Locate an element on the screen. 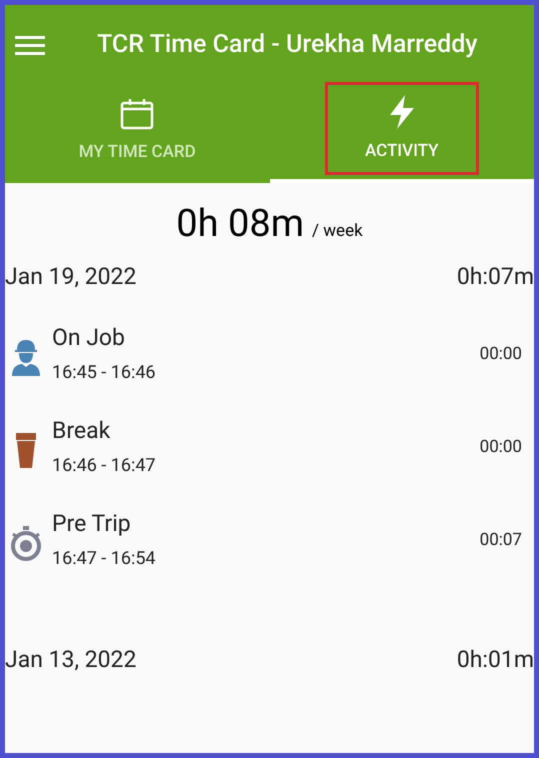 Image resolution: width=539 pixels, height=758 pixels. worker-icon is located at coordinates (26, 357).